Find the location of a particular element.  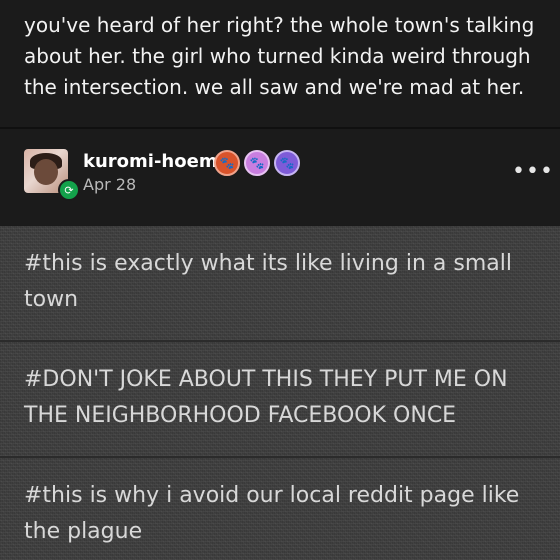

avatar-face is located at coordinates (46, 172).